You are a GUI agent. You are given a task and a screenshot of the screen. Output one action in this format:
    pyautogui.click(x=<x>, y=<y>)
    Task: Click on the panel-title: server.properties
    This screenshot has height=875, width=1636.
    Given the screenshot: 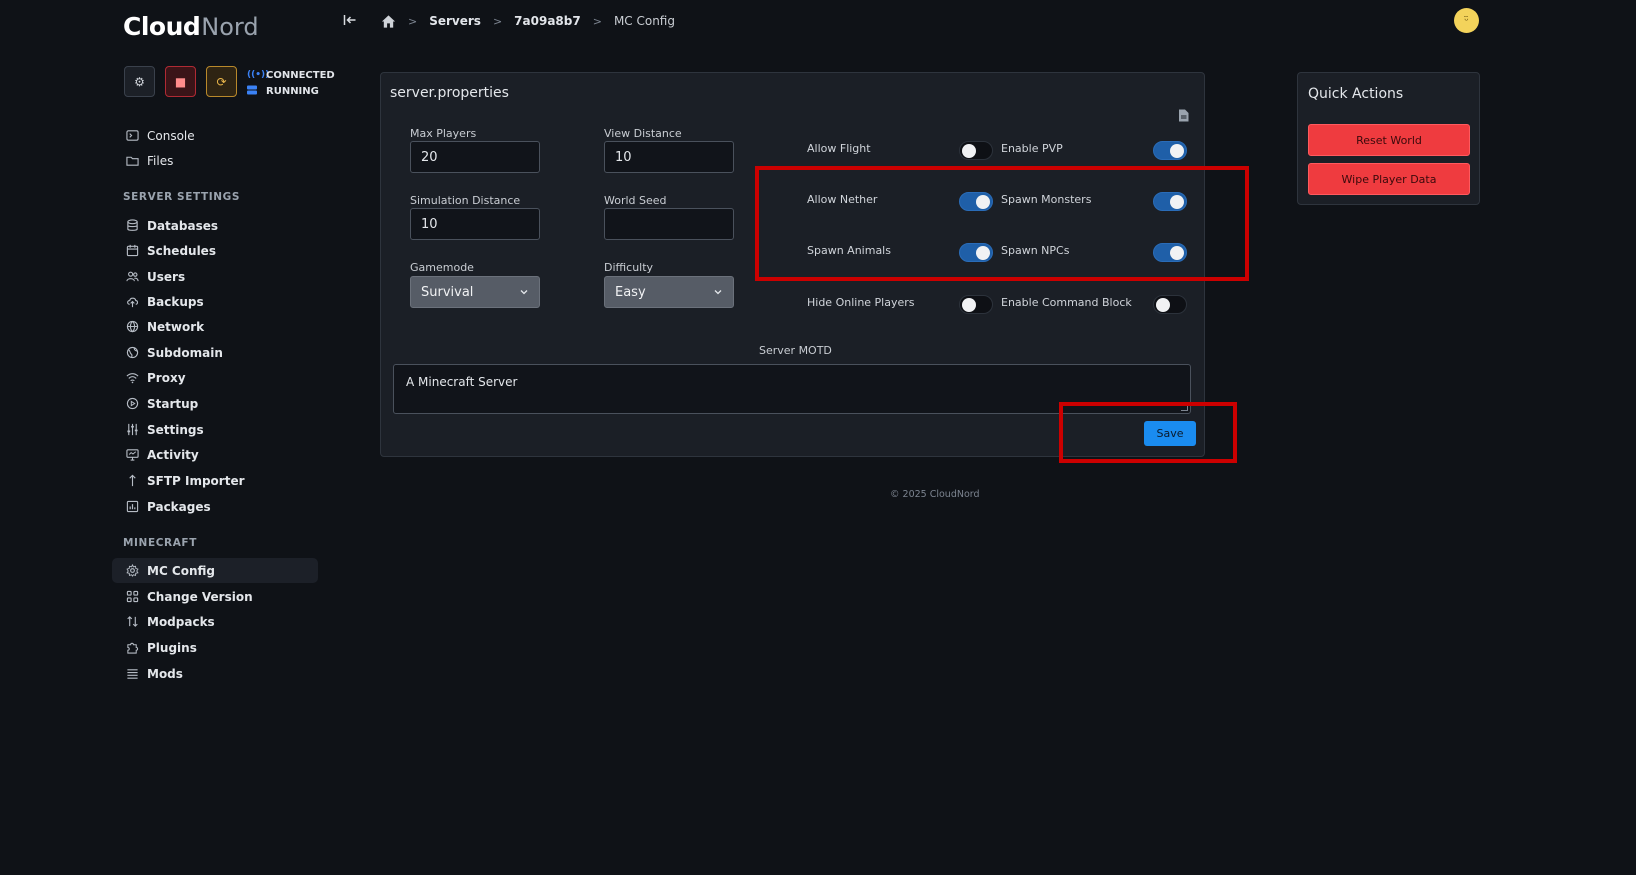 What is the action you would take?
    pyautogui.click(x=449, y=93)
    